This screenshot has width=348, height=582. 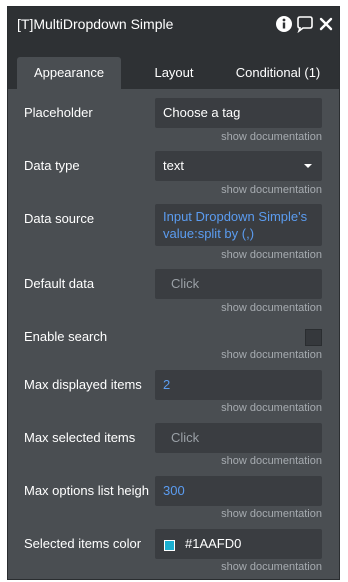 I want to click on max-options-height-input: 300, so click(x=238, y=491).